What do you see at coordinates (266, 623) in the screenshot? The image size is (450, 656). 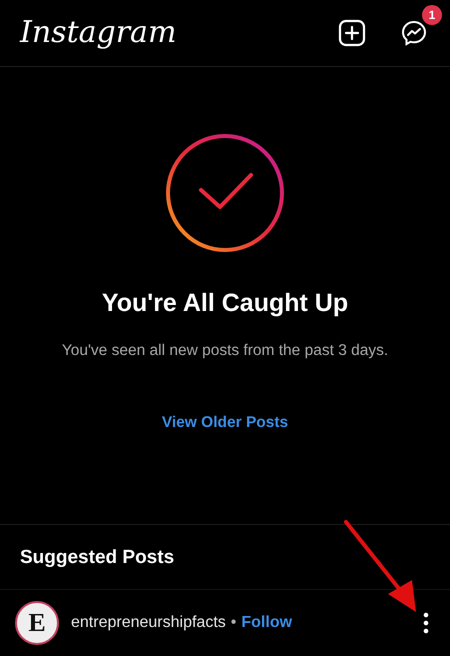 I see `follow-link: Follow` at bounding box center [266, 623].